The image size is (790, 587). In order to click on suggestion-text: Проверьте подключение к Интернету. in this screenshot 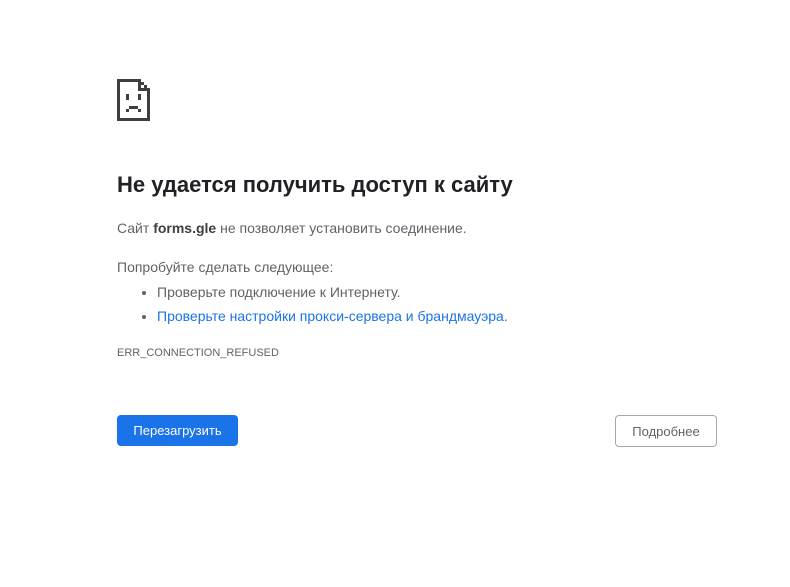, I will do `click(279, 292)`.